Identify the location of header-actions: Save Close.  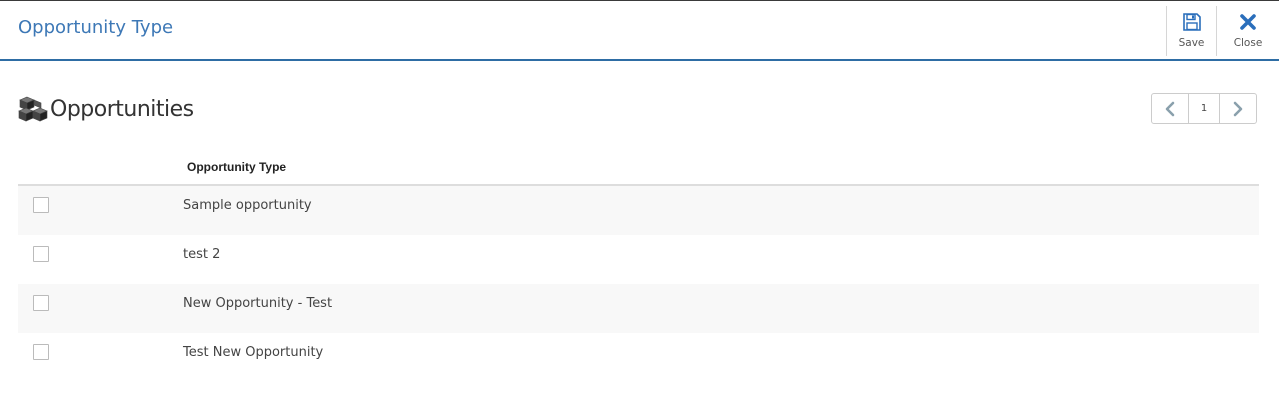
(1222, 31).